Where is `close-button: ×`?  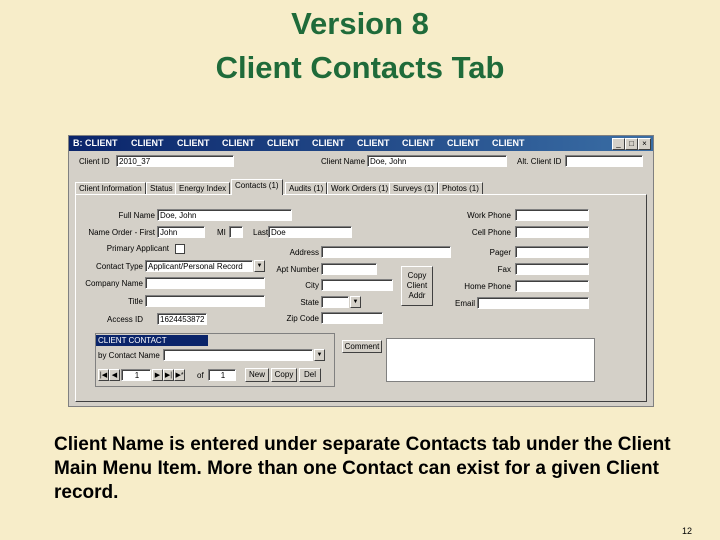 close-button: × is located at coordinates (644, 144).